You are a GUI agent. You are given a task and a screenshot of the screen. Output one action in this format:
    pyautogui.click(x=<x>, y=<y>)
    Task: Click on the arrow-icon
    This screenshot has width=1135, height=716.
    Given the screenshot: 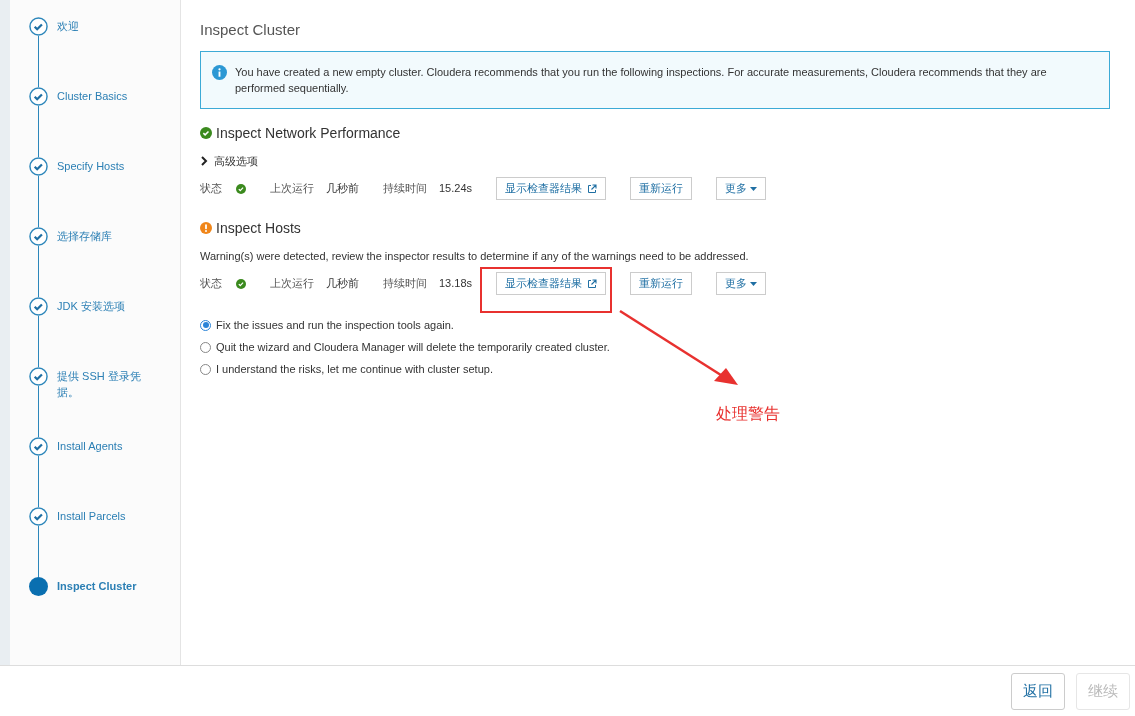 What is the action you would take?
    pyautogui.click(x=679, y=348)
    